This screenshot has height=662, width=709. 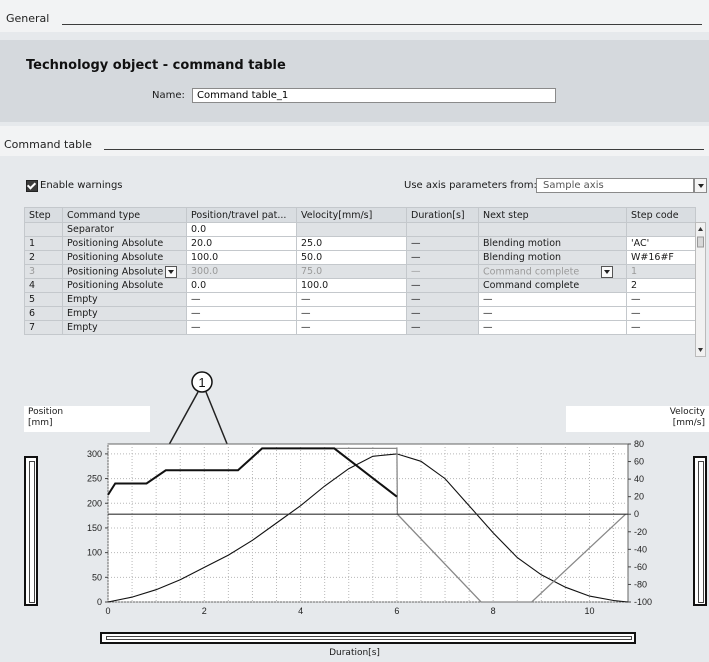 What do you see at coordinates (700, 242) in the screenshot?
I see `scroll-thumb` at bounding box center [700, 242].